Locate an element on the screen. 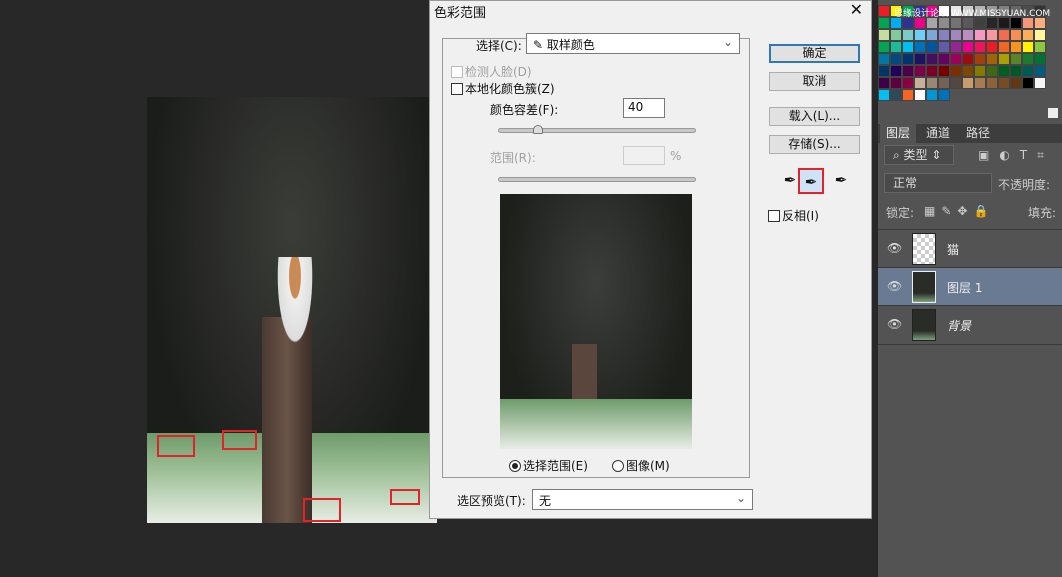 This screenshot has height=577, width=1062. radio-selection: 选择范围(E) is located at coordinates (548, 465).